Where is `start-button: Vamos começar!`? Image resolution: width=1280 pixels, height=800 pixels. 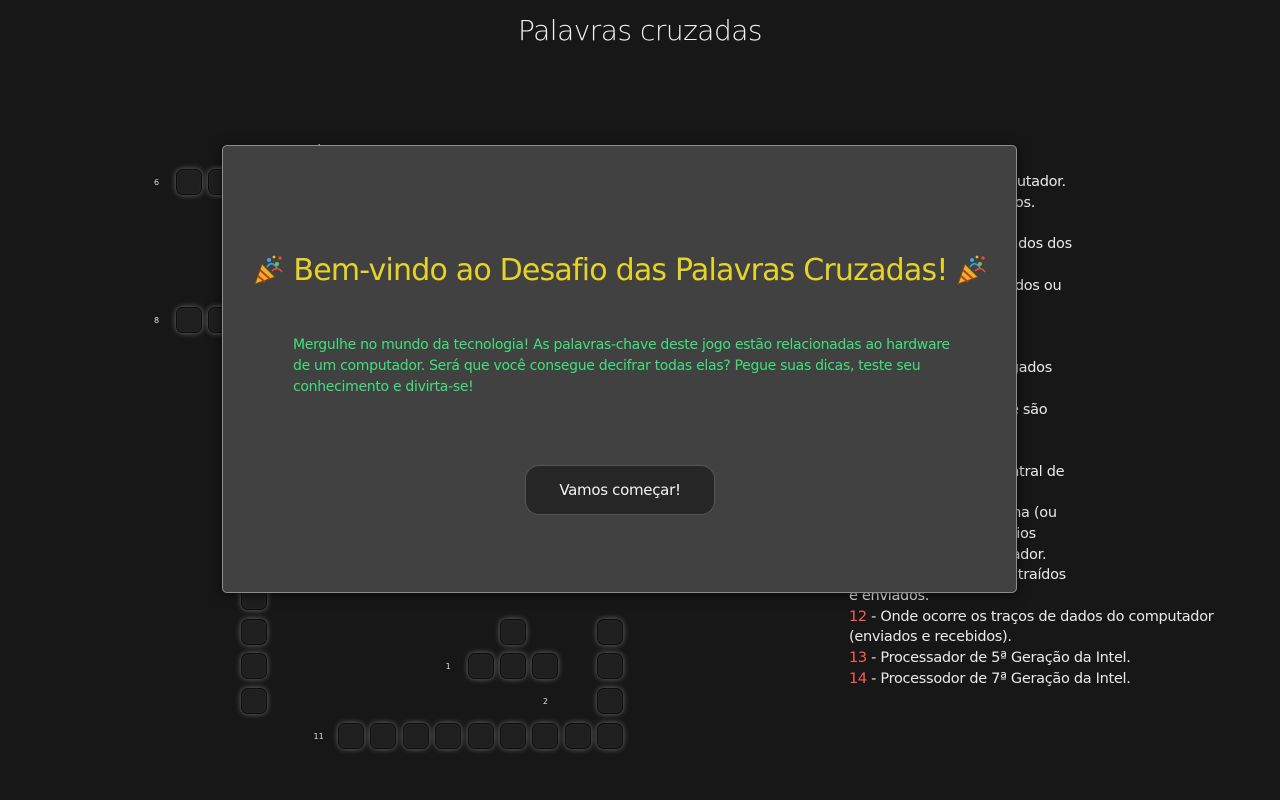
start-button: Vamos começar! is located at coordinates (620, 490).